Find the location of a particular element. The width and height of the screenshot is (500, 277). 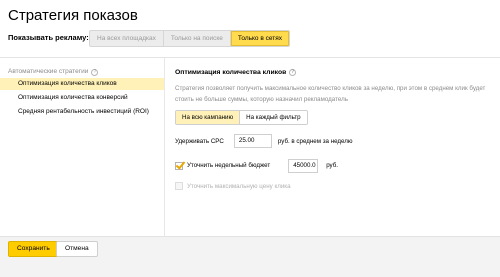

max-price-label: Уточнить максимальную цену клика is located at coordinates (239, 186).